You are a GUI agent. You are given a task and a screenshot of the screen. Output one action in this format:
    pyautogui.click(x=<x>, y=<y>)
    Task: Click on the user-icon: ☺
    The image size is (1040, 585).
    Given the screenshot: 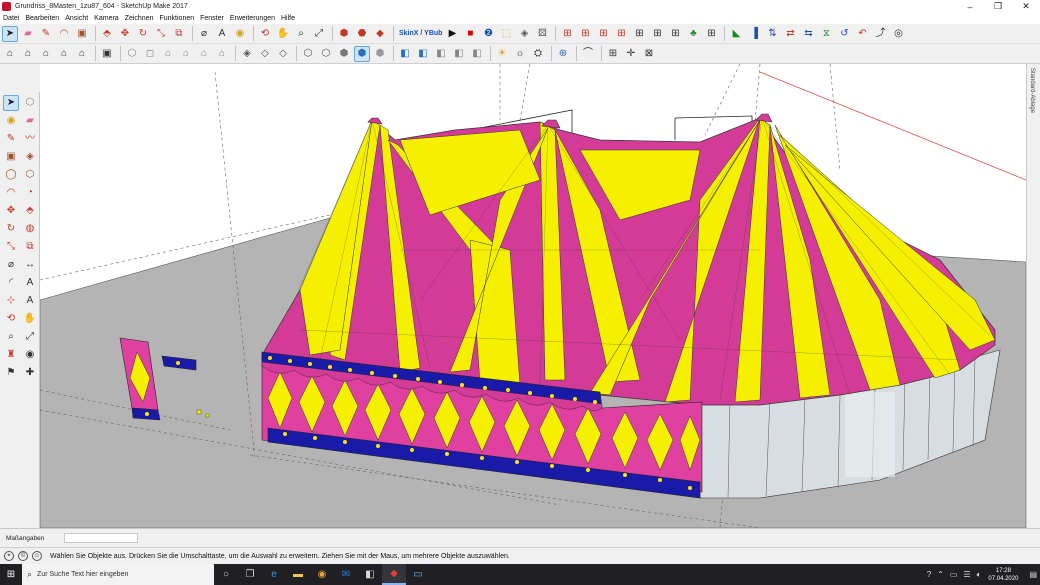 What is the action you would take?
    pyautogui.click(x=37, y=556)
    